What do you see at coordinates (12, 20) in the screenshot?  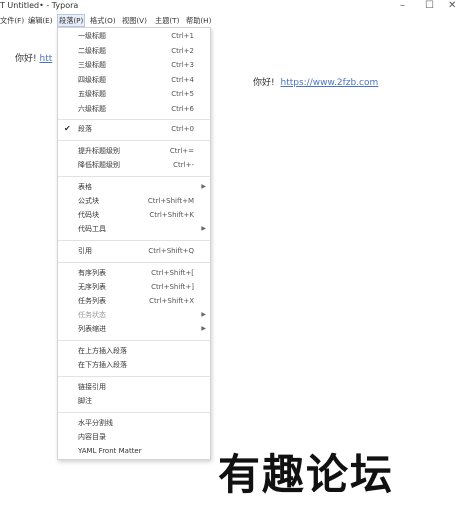 I see `menu-file: 文件(F)` at bounding box center [12, 20].